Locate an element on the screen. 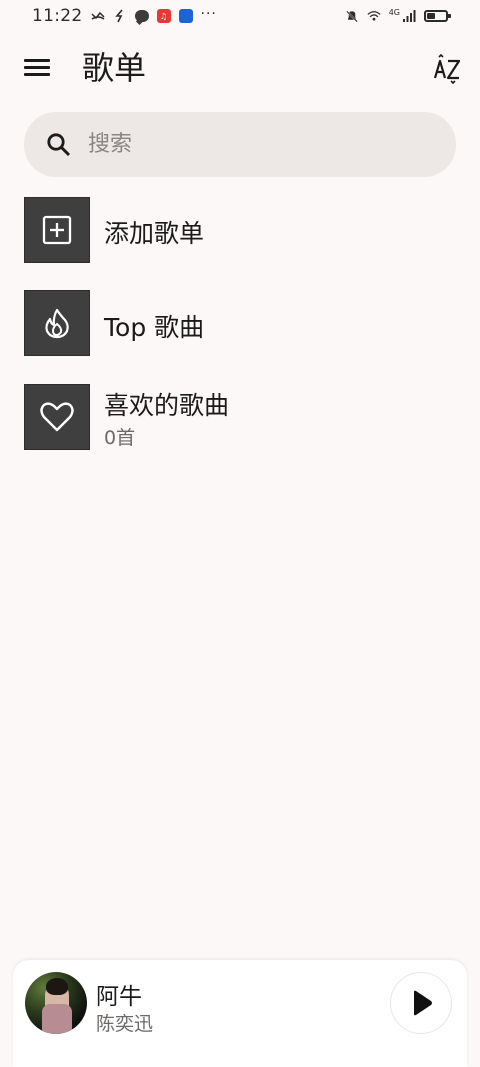 The width and height of the screenshot is (480, 1067). menu-button is located at coordinates (37, 68).